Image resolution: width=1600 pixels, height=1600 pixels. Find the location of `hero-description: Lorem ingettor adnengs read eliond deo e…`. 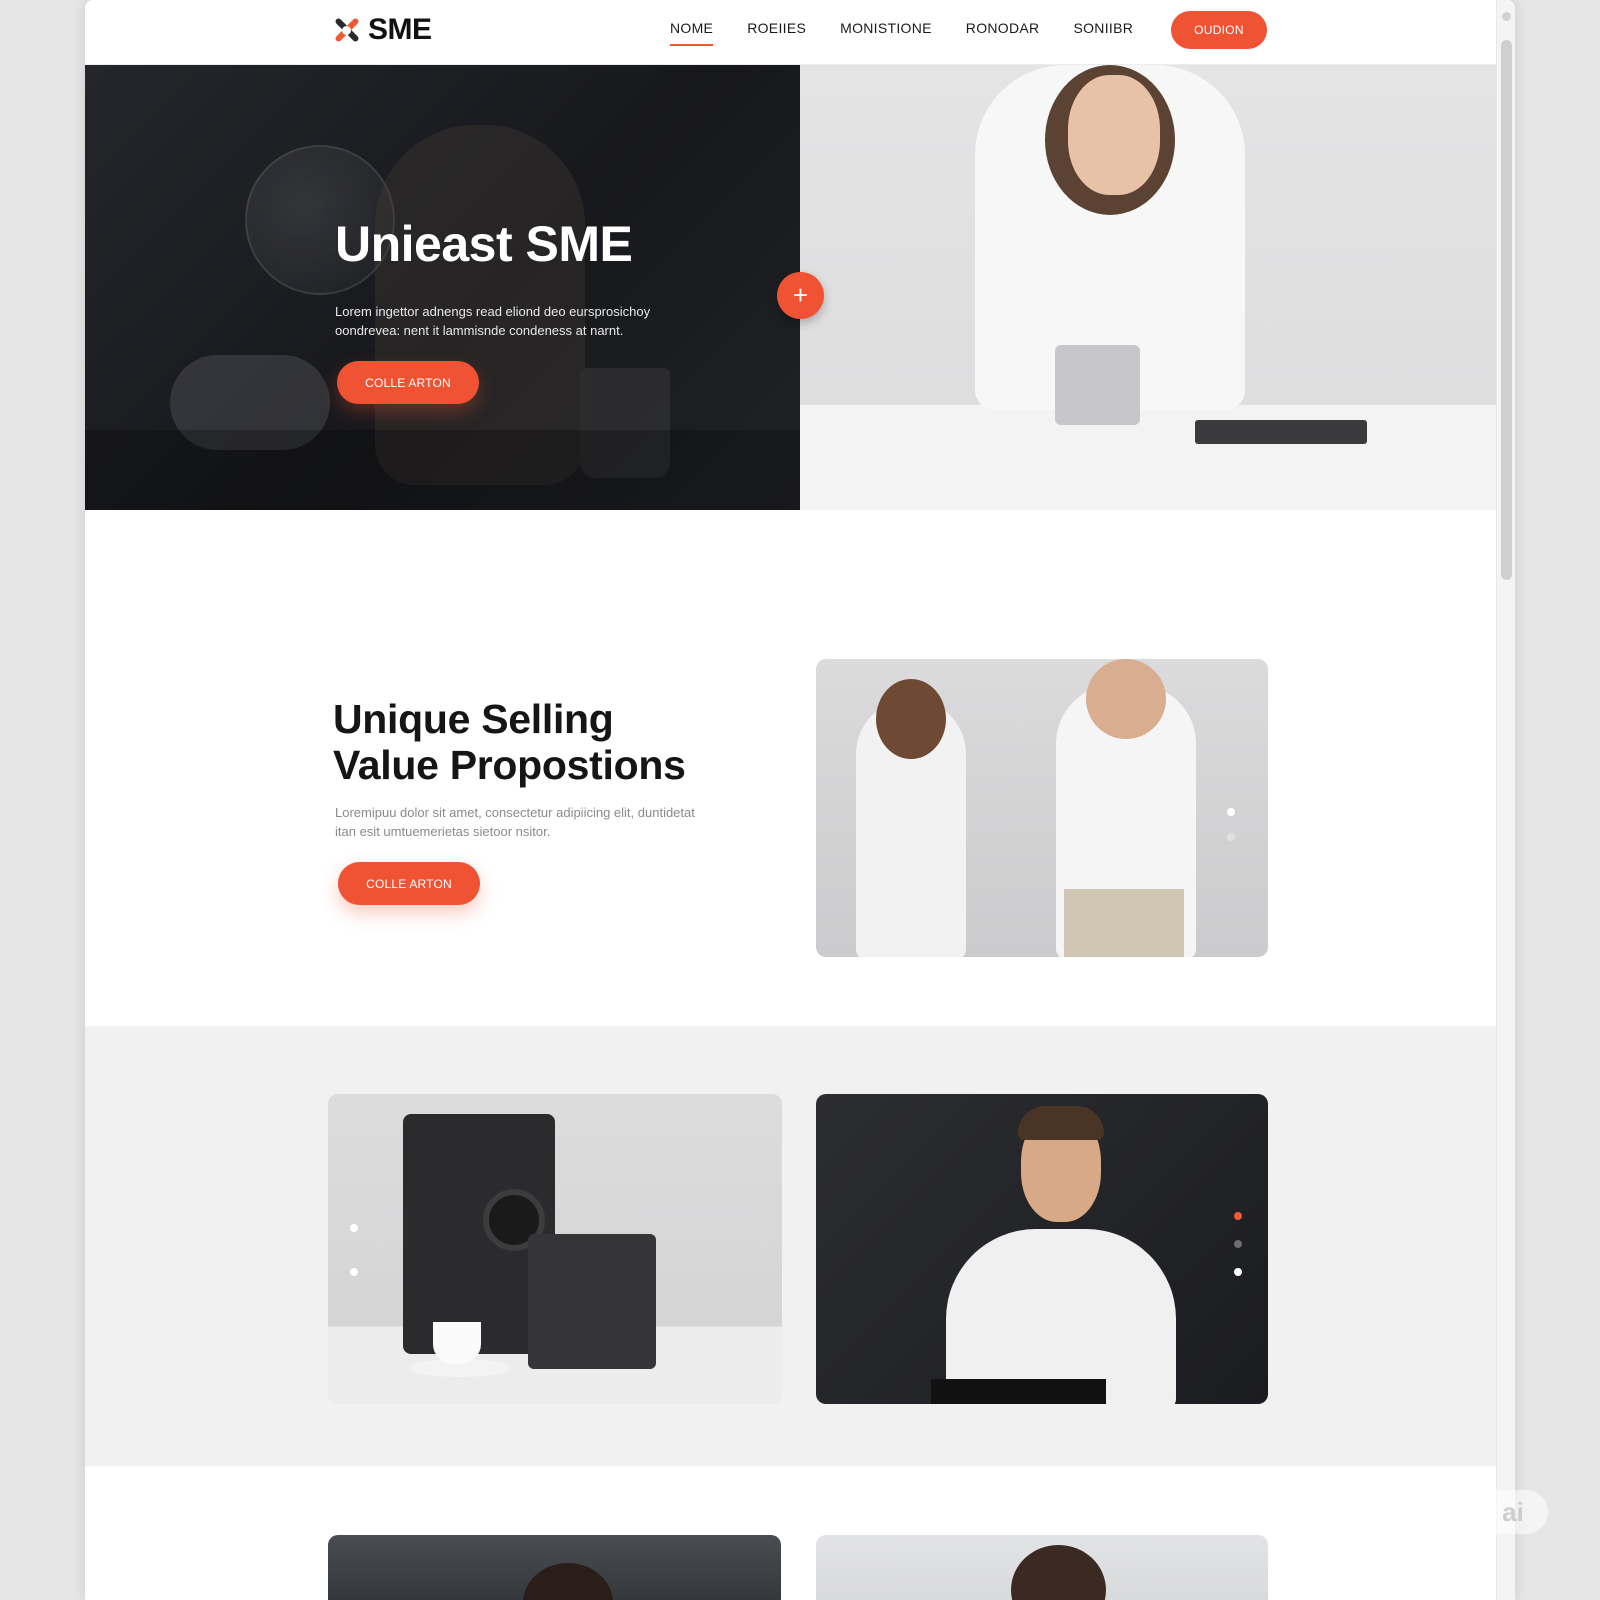

hero-description: Lorem ingettor adnengs read eliond deo e… is located at coordinates (493, 321).